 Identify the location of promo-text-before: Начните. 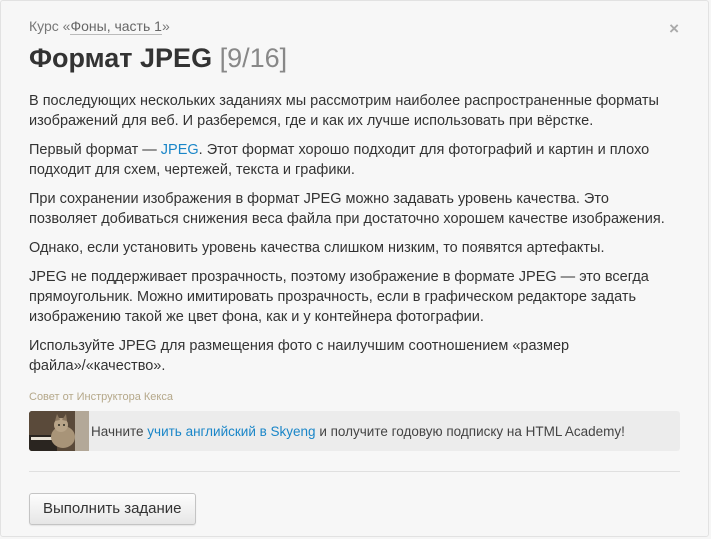
(119, 431).